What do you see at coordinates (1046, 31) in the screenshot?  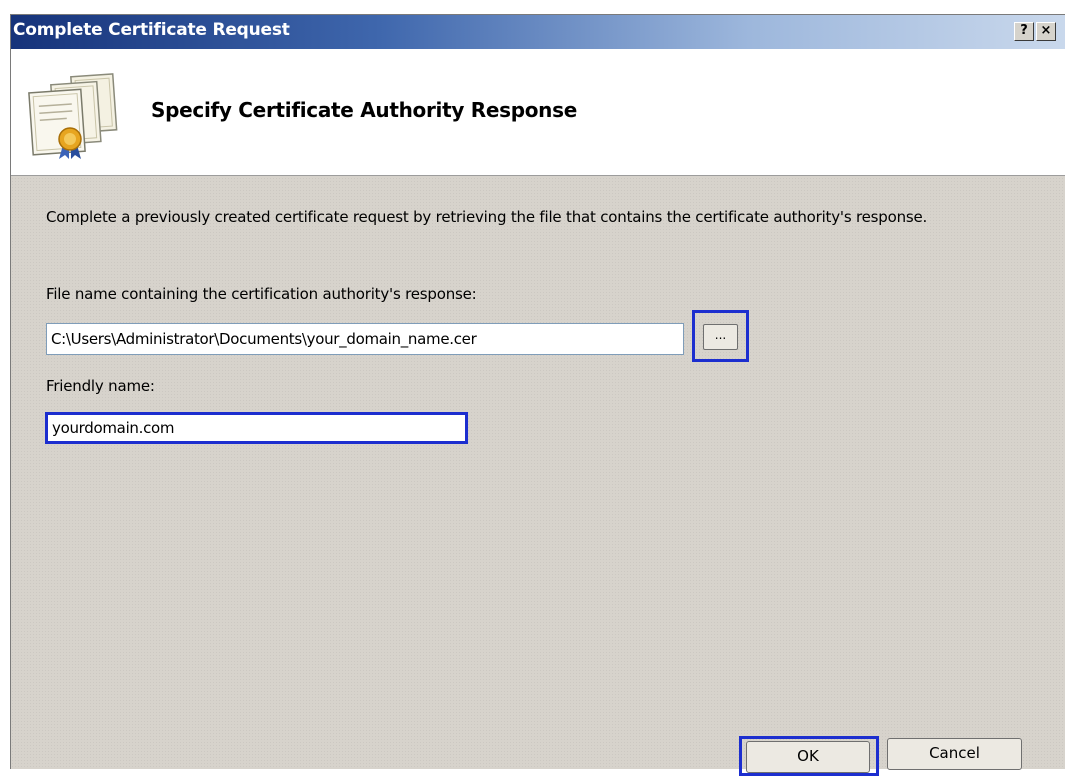 I see `close-button: ×` at bounding box center [1046, 31].